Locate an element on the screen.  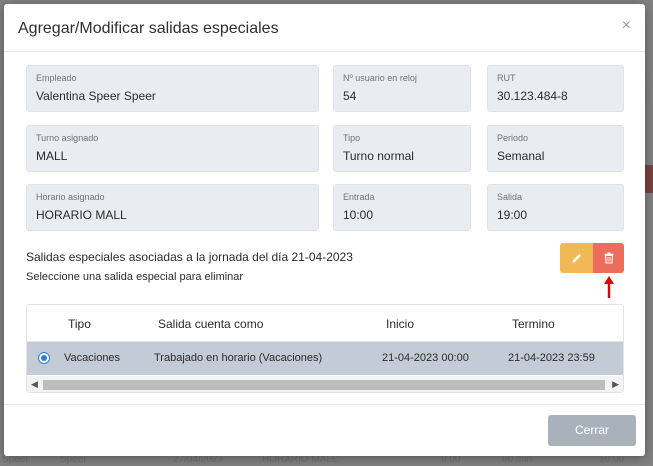
salida-field: Salida 19:00 is located at coordinates (555, 207).